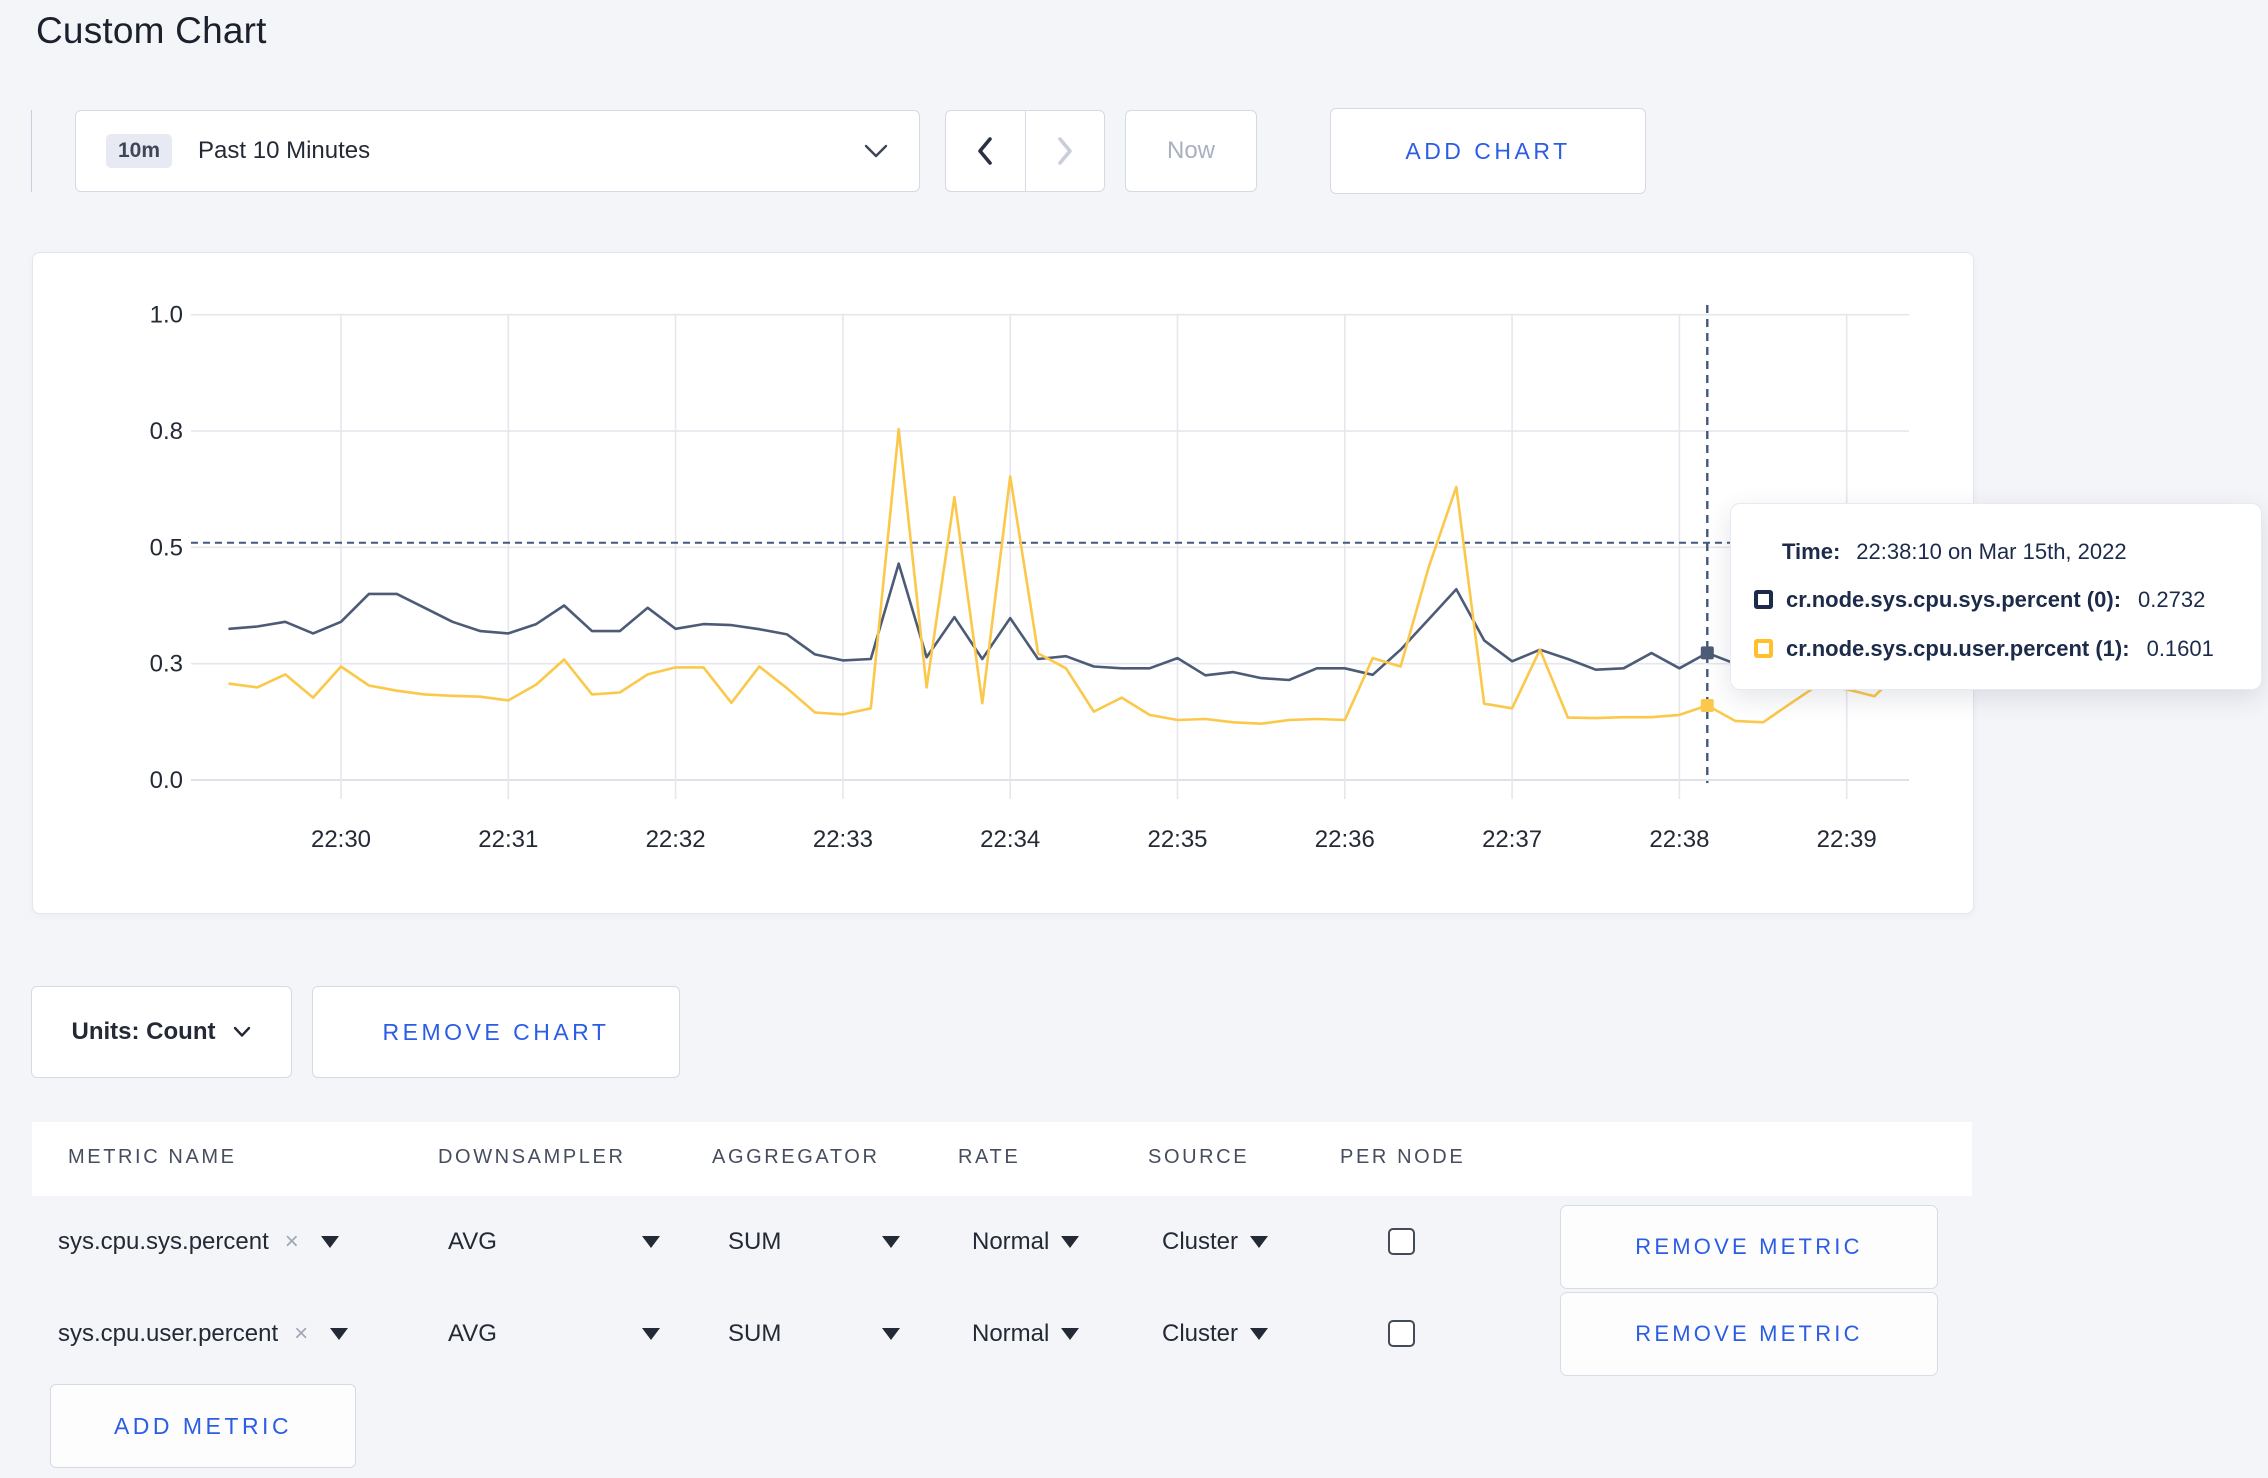  Describe the element at coordinates (1811, 551) in the screenshot. I see `tooltip-time-label: Time:` at that location.